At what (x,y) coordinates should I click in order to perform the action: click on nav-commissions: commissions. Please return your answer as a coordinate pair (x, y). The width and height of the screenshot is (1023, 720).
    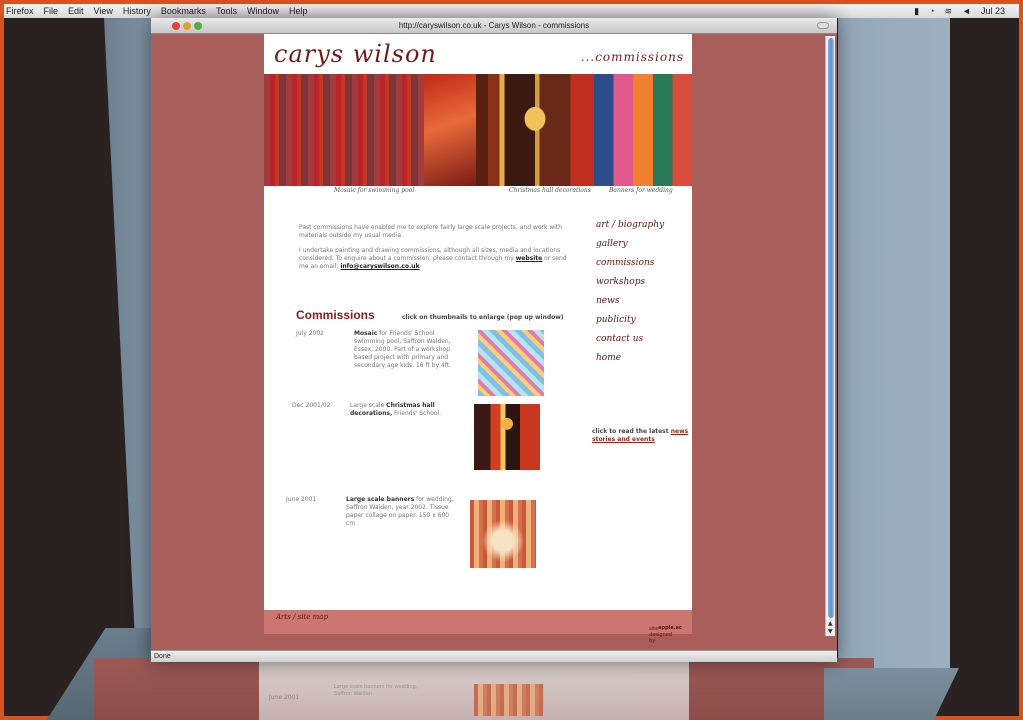
    Looking at the image, I should click on (641, 267).